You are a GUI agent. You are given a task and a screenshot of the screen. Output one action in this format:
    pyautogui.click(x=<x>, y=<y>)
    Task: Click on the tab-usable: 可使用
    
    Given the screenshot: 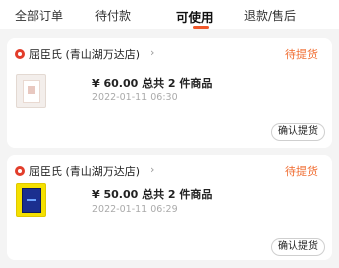 What is the action you would take?
    pyautogui.click(x=195, y=16)
    